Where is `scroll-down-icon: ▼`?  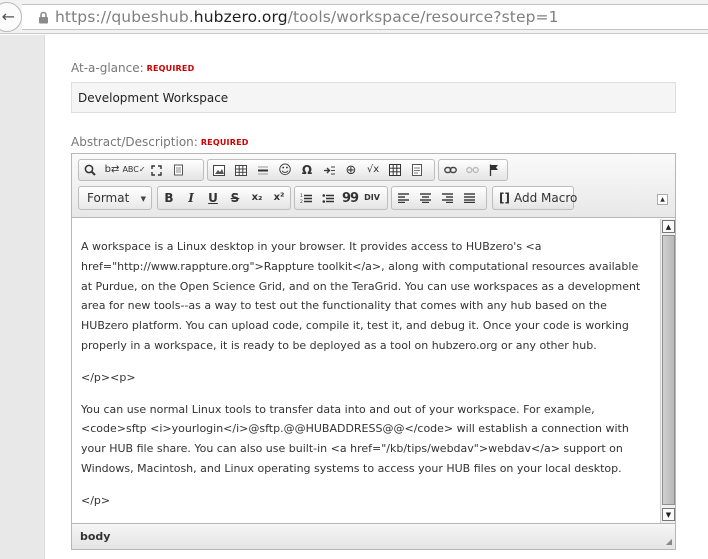
scroll-down-icon: ▼ is located at coordinates (668, 514).